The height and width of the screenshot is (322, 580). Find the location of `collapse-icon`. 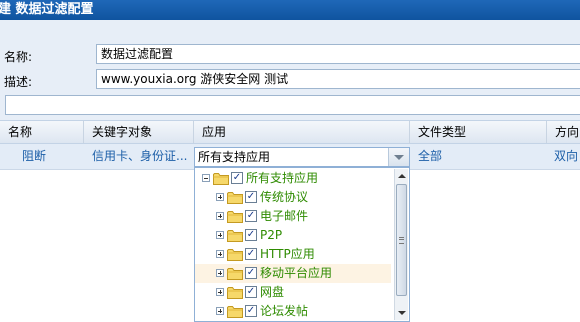

collapse-icon is located at coordinates (206, 178).